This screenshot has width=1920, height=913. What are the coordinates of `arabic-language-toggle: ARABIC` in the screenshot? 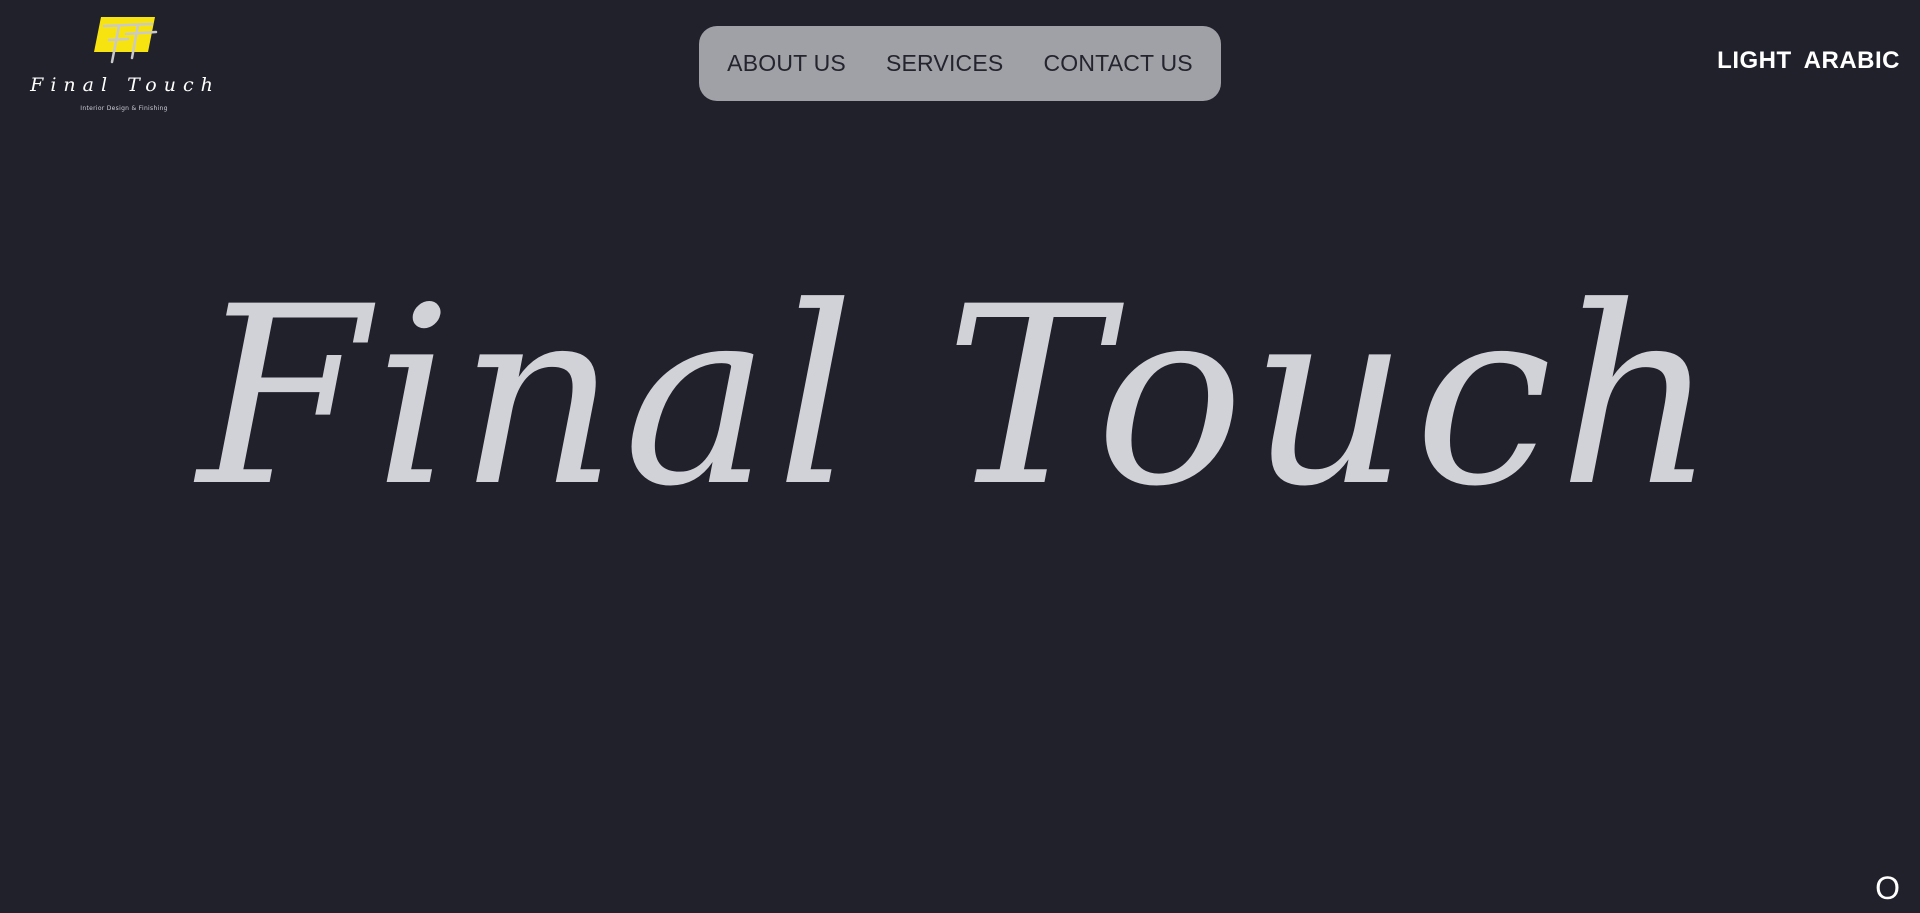 It's located at (1852, 61).